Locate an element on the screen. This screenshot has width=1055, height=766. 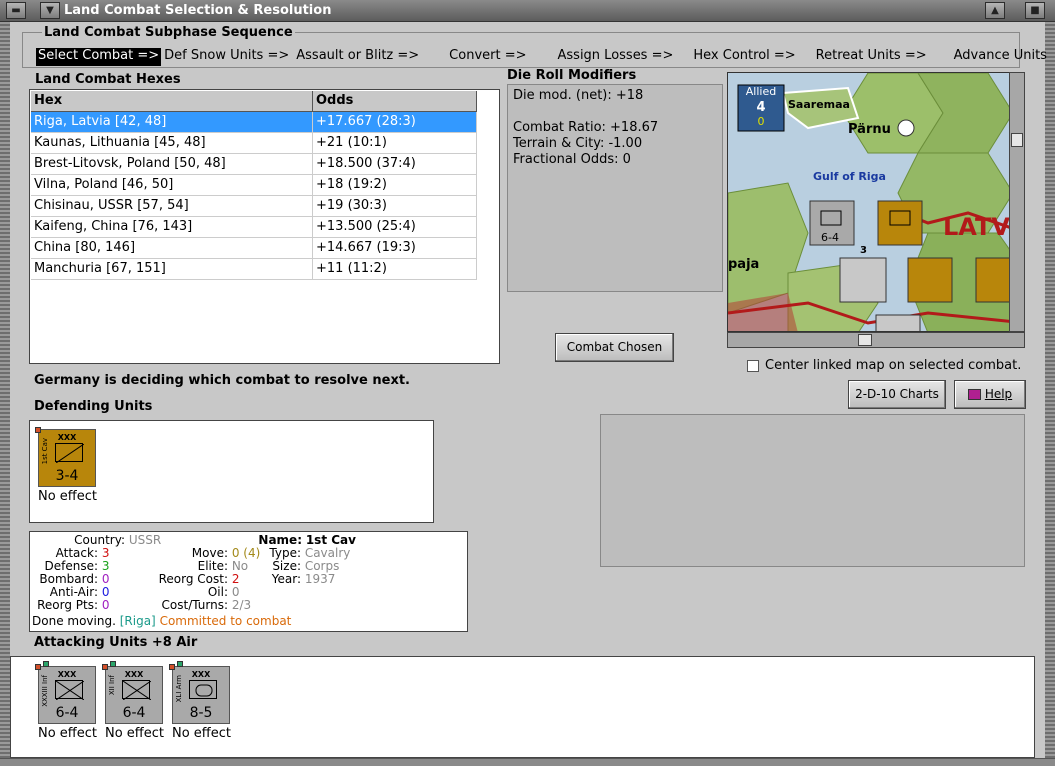
hex-table-row: Riga, Latvia [42, 48] +17.667 (28:3) is located at coordinates (254, 122).